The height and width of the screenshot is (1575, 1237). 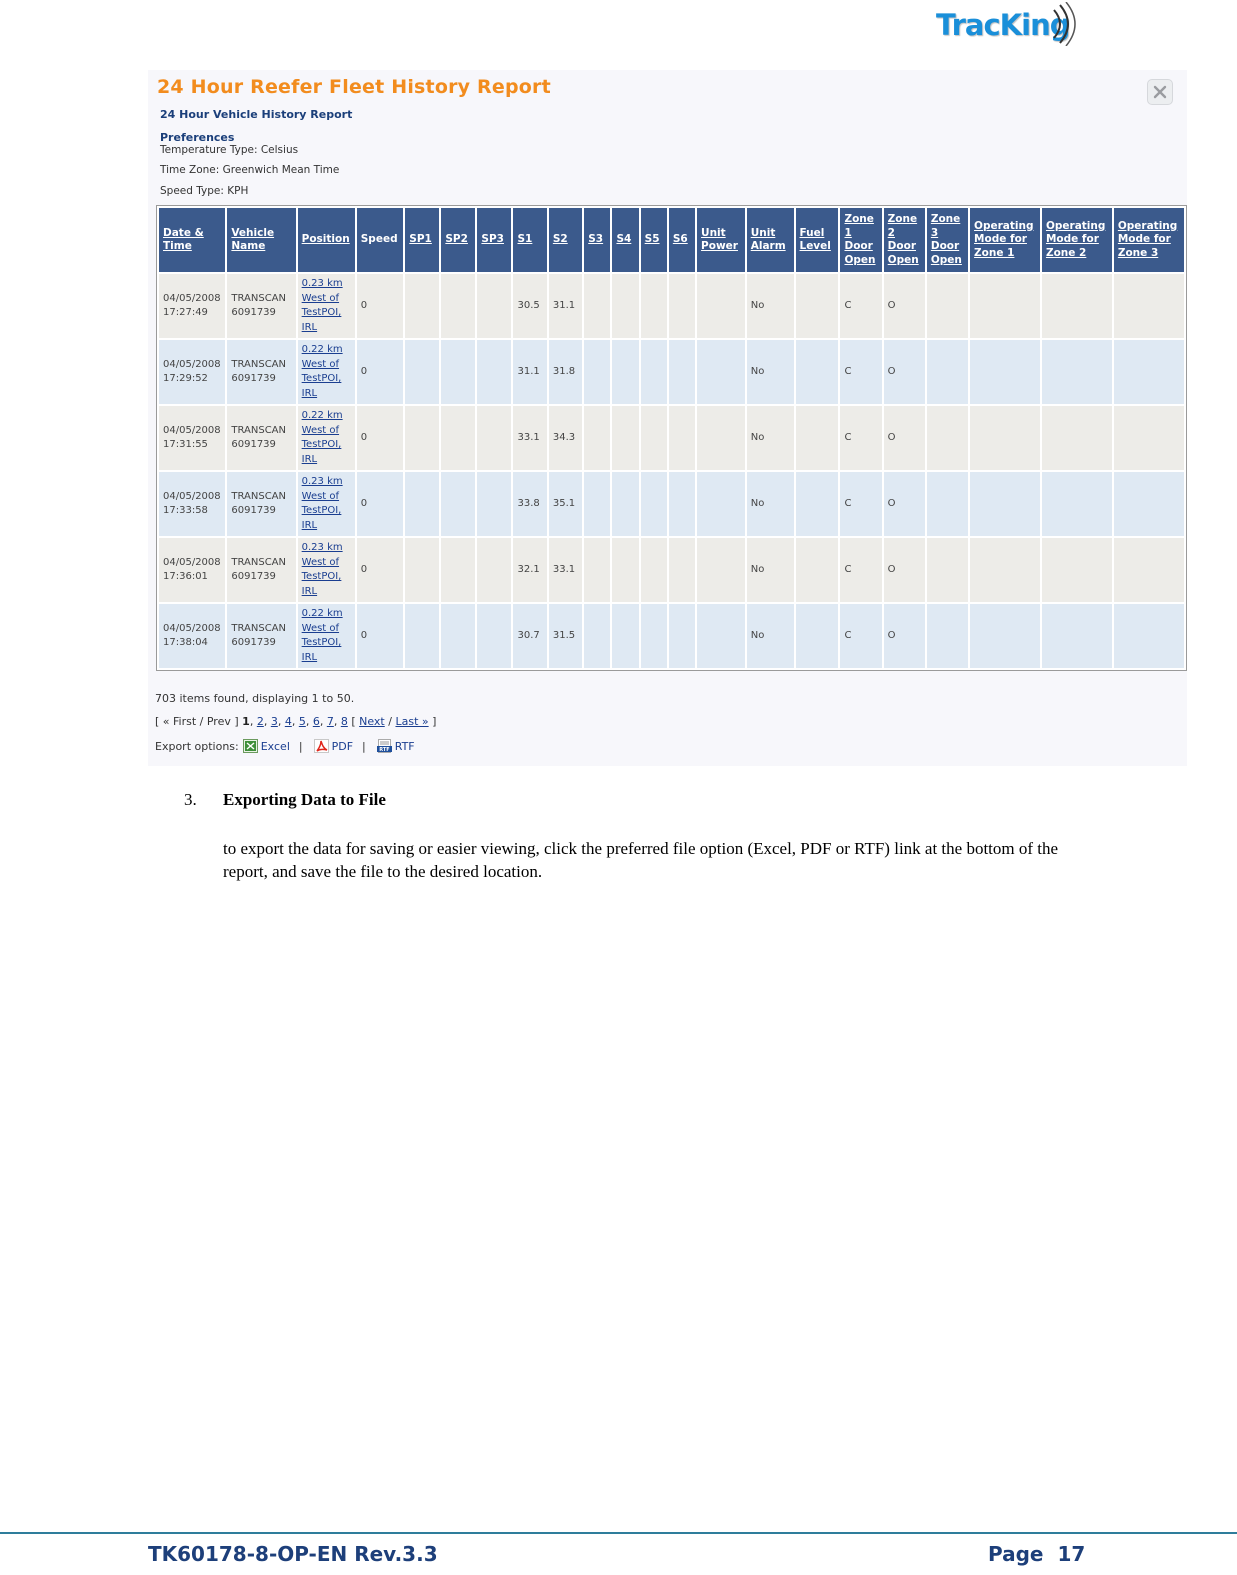 I want to click on pager-current-page: 1, so click(x=246, y=721).